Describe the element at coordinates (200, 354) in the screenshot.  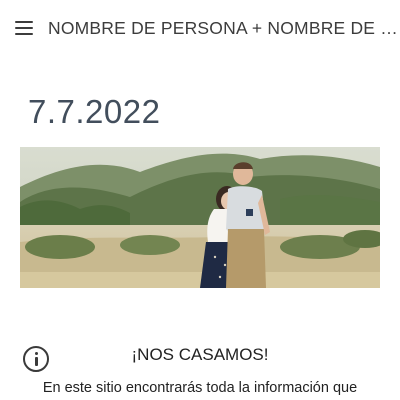
I see `headline: ¡NOS CASAMOS!` at that location.